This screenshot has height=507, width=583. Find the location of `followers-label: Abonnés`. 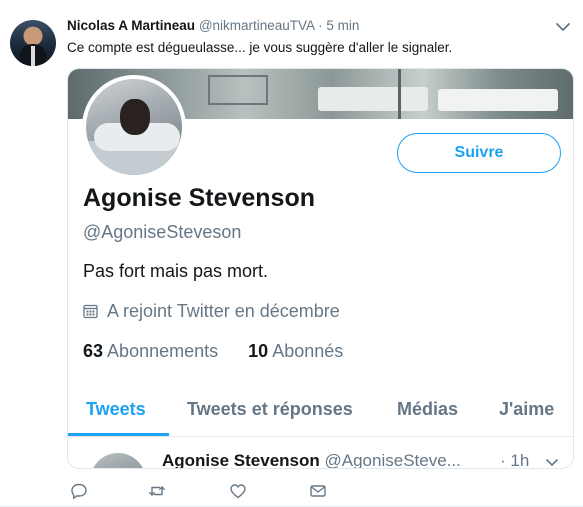

followers-label: Abonnés is located at coordinates (308, 351).